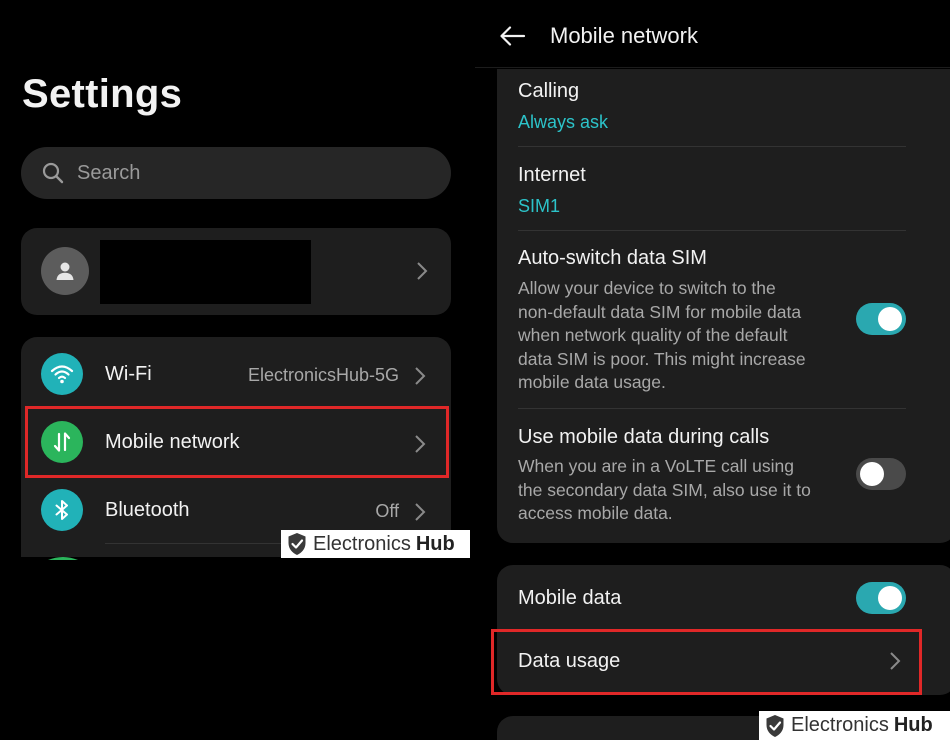  What do you see at coordinates (323, 375) in the screenshot?
I see `wifi-network-name: ElectronicsHub-5G` at bounding box center [323, 375].